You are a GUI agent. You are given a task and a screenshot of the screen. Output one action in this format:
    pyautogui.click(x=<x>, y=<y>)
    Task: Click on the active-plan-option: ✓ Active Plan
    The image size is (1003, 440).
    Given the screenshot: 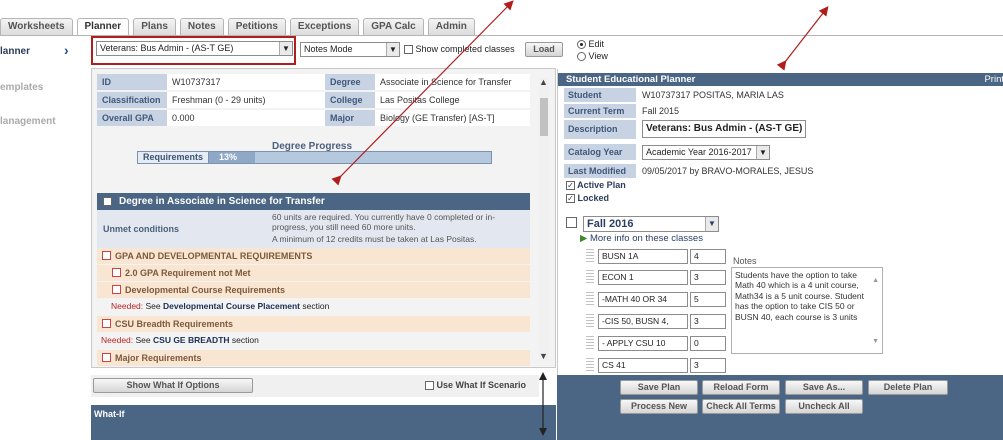 What is the action you would take?
    pyautogui.click(x=596, y=185)
    